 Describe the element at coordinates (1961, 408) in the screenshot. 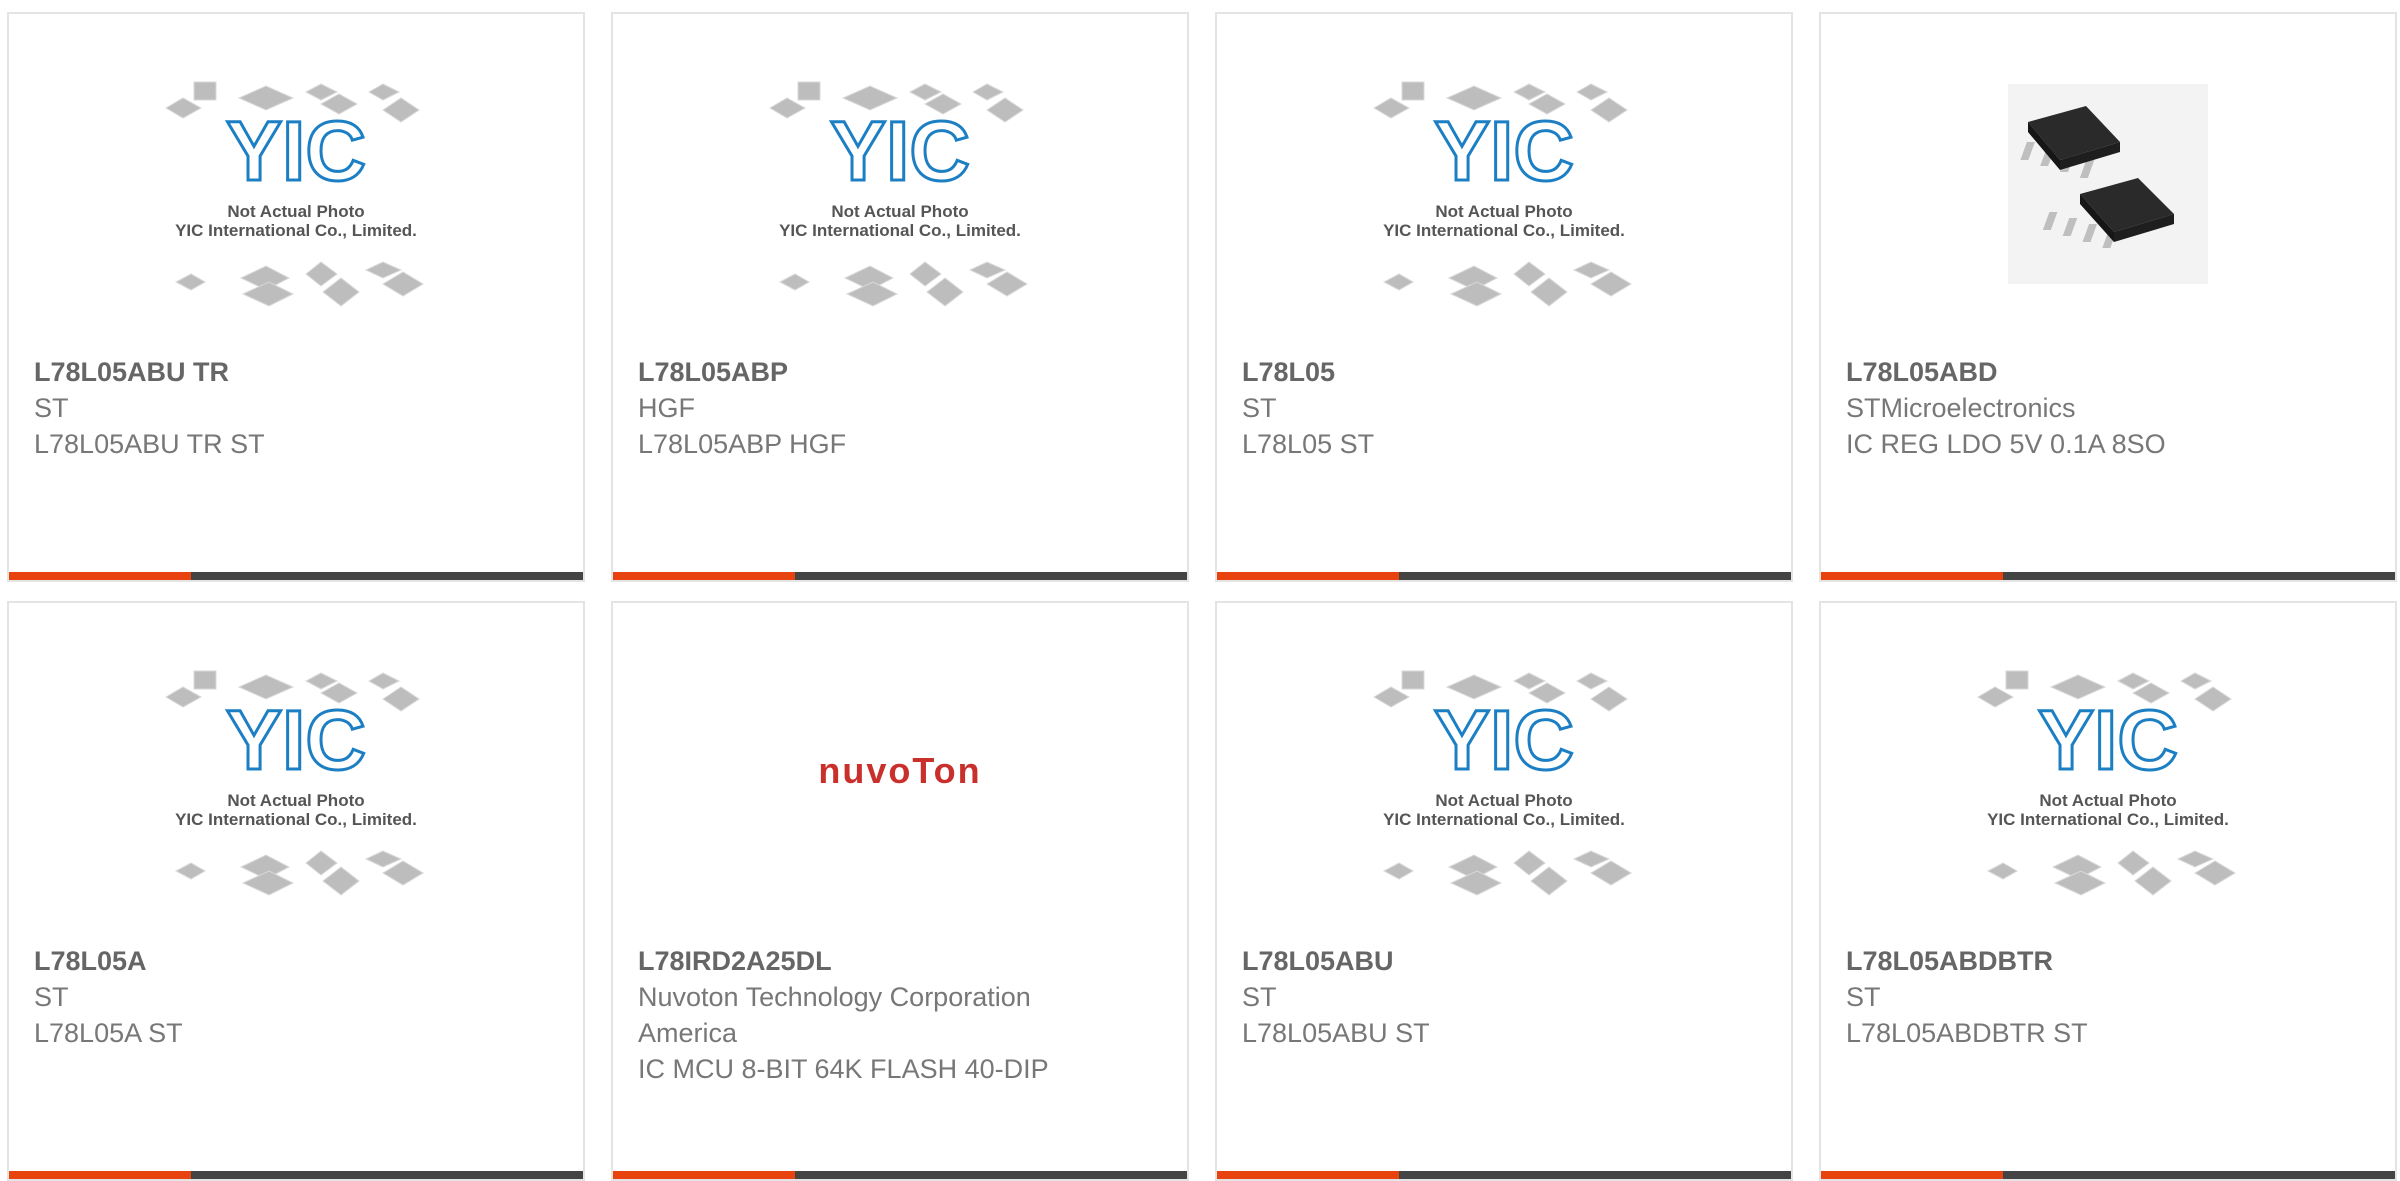

I see `manufacturer: STMicroelectronics` at that location.